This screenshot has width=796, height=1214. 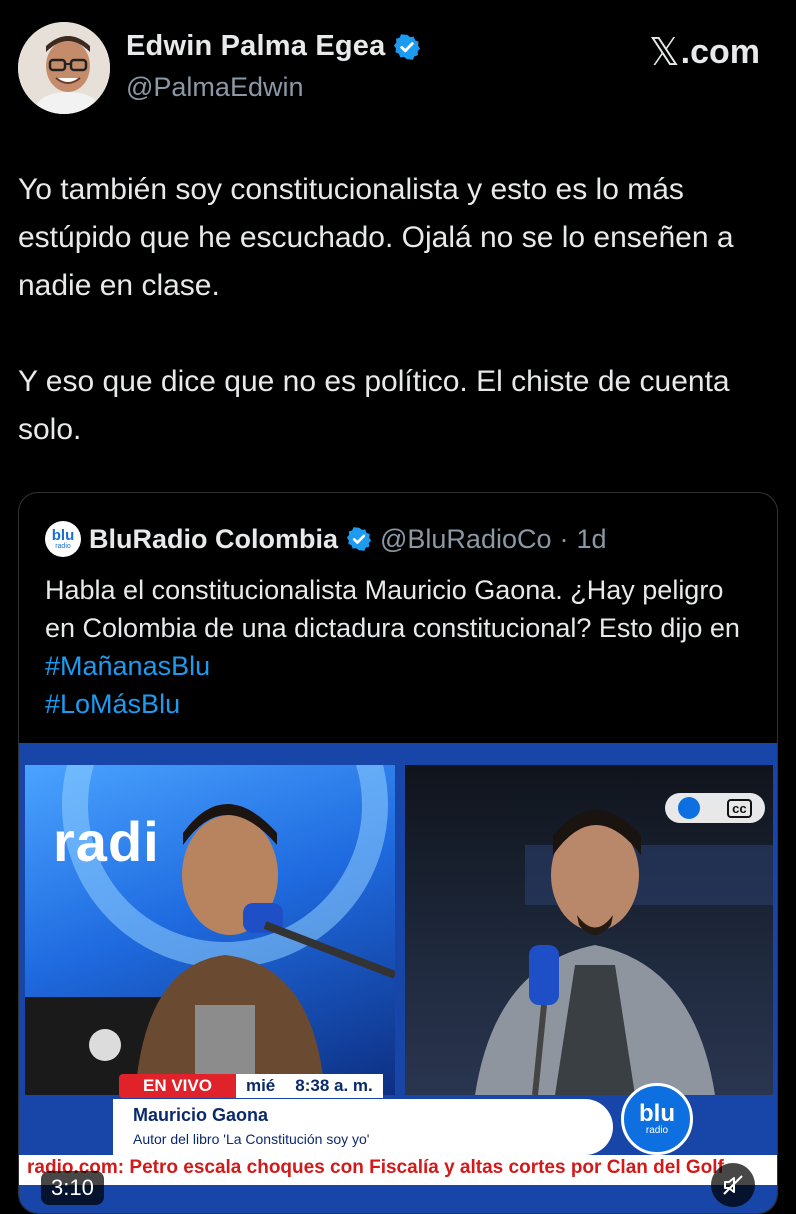 I want to click on captions-toggle: cc, so click(x=715, y=808).